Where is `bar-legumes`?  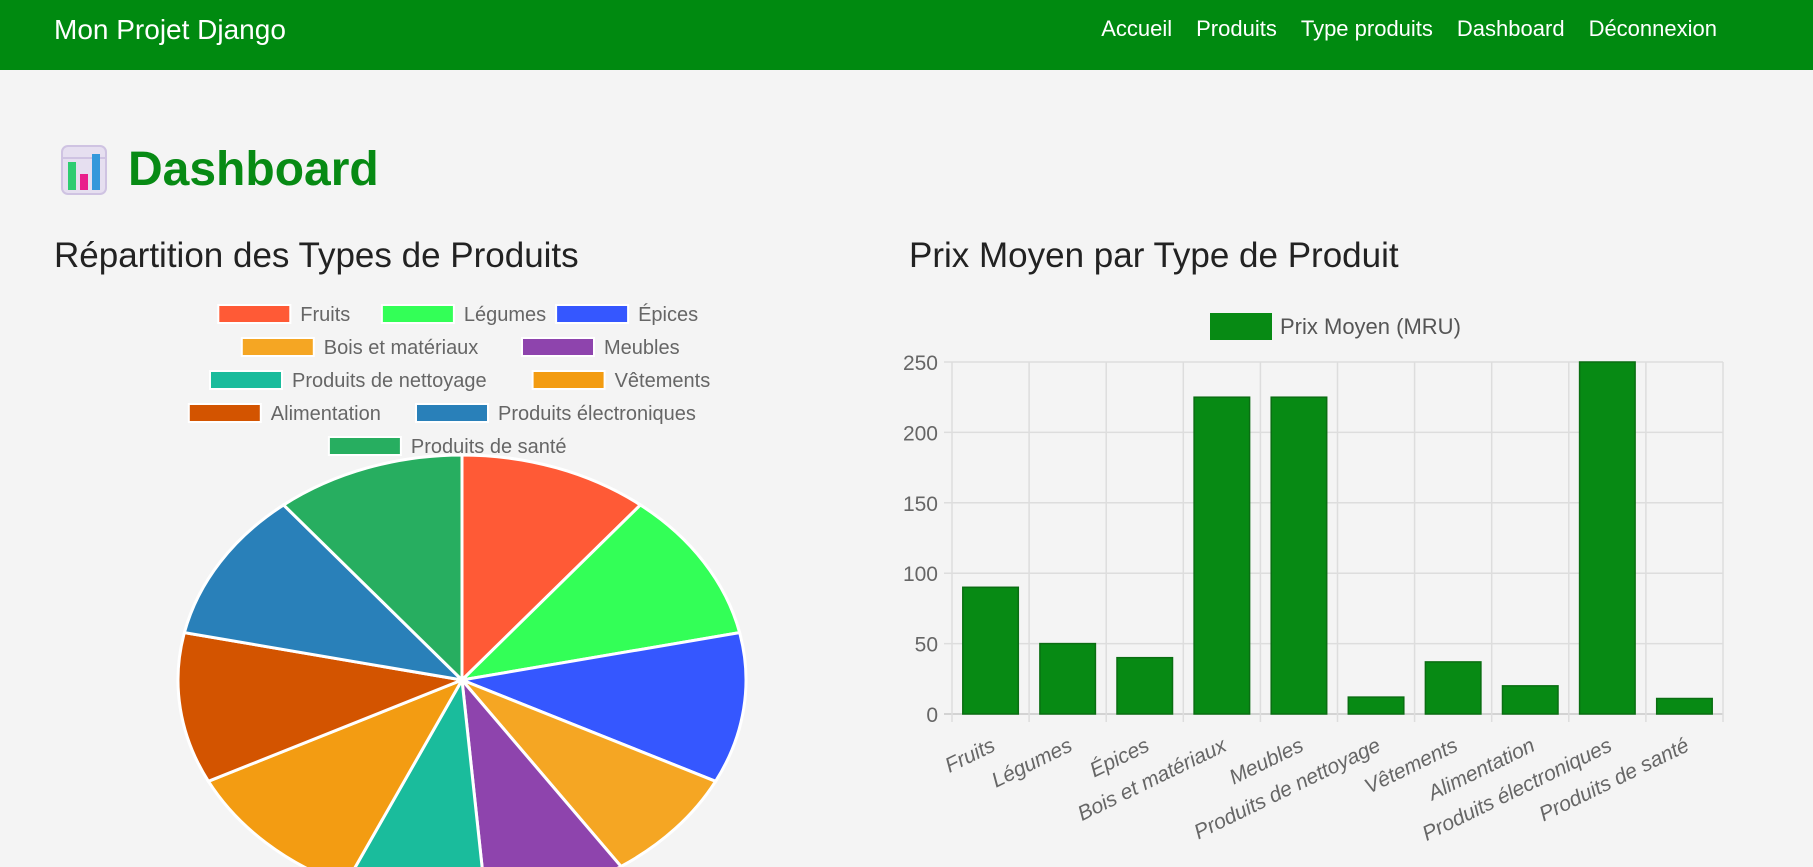 bar-legumes is located at coordinates (1068, 678).